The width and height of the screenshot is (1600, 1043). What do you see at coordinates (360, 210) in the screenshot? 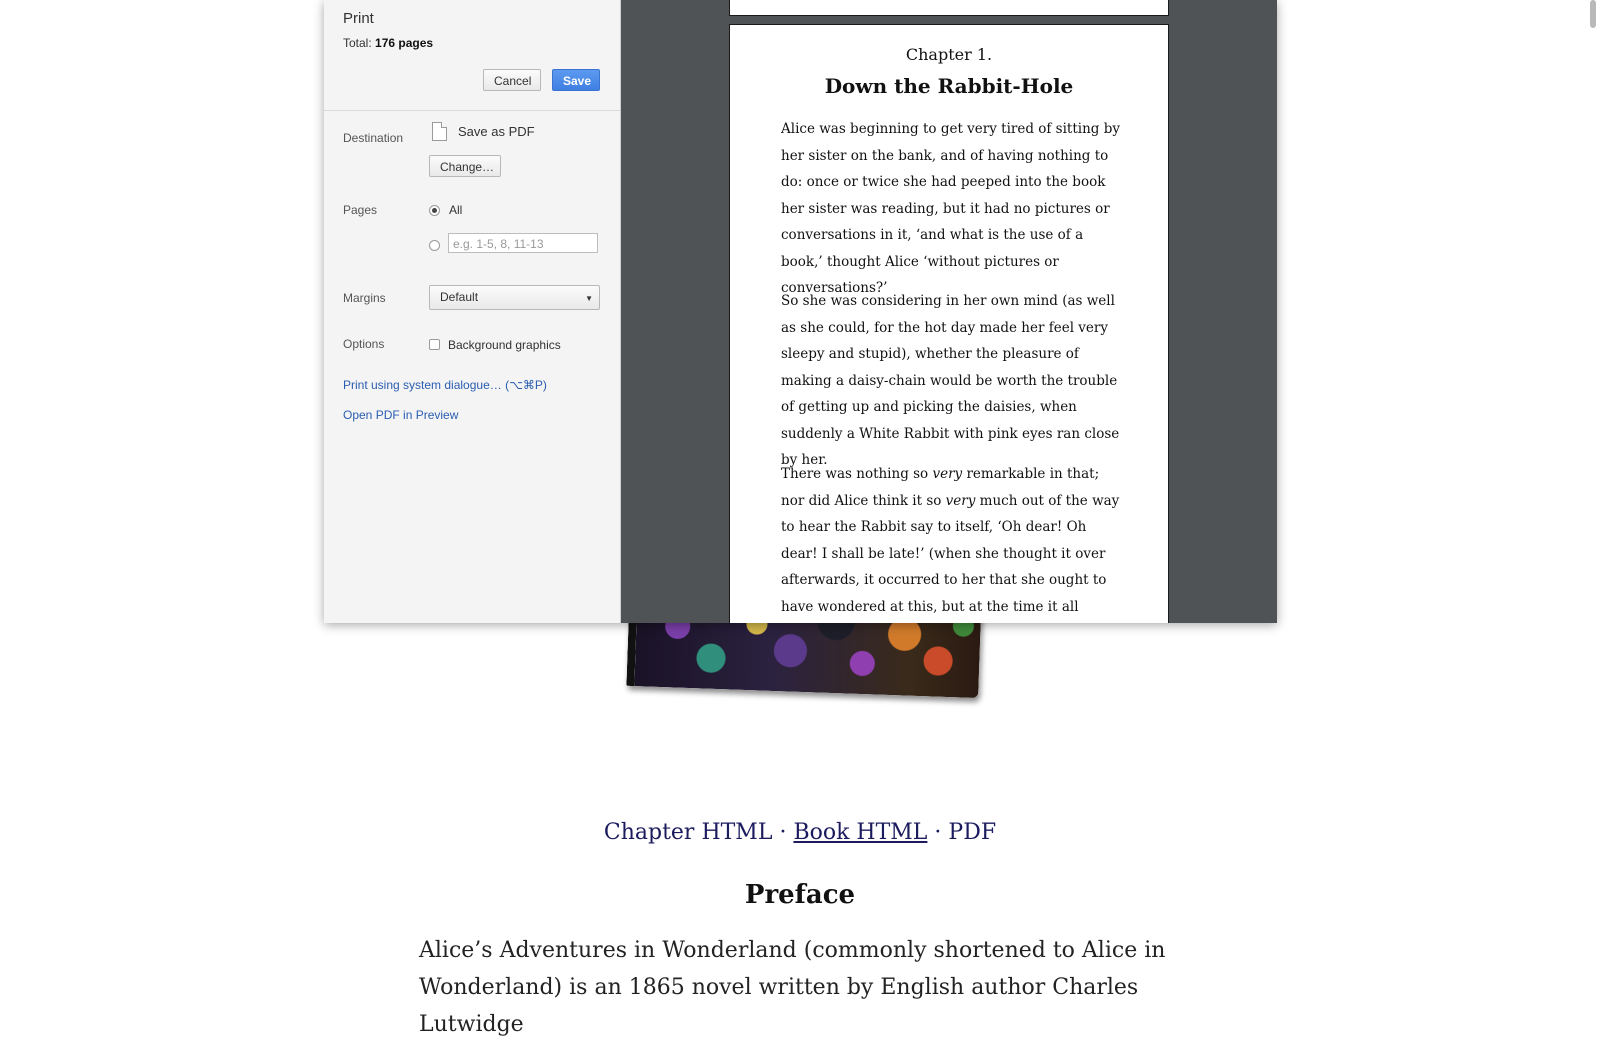
I see `pages-label: Pages` at bounding box center [360, 210].